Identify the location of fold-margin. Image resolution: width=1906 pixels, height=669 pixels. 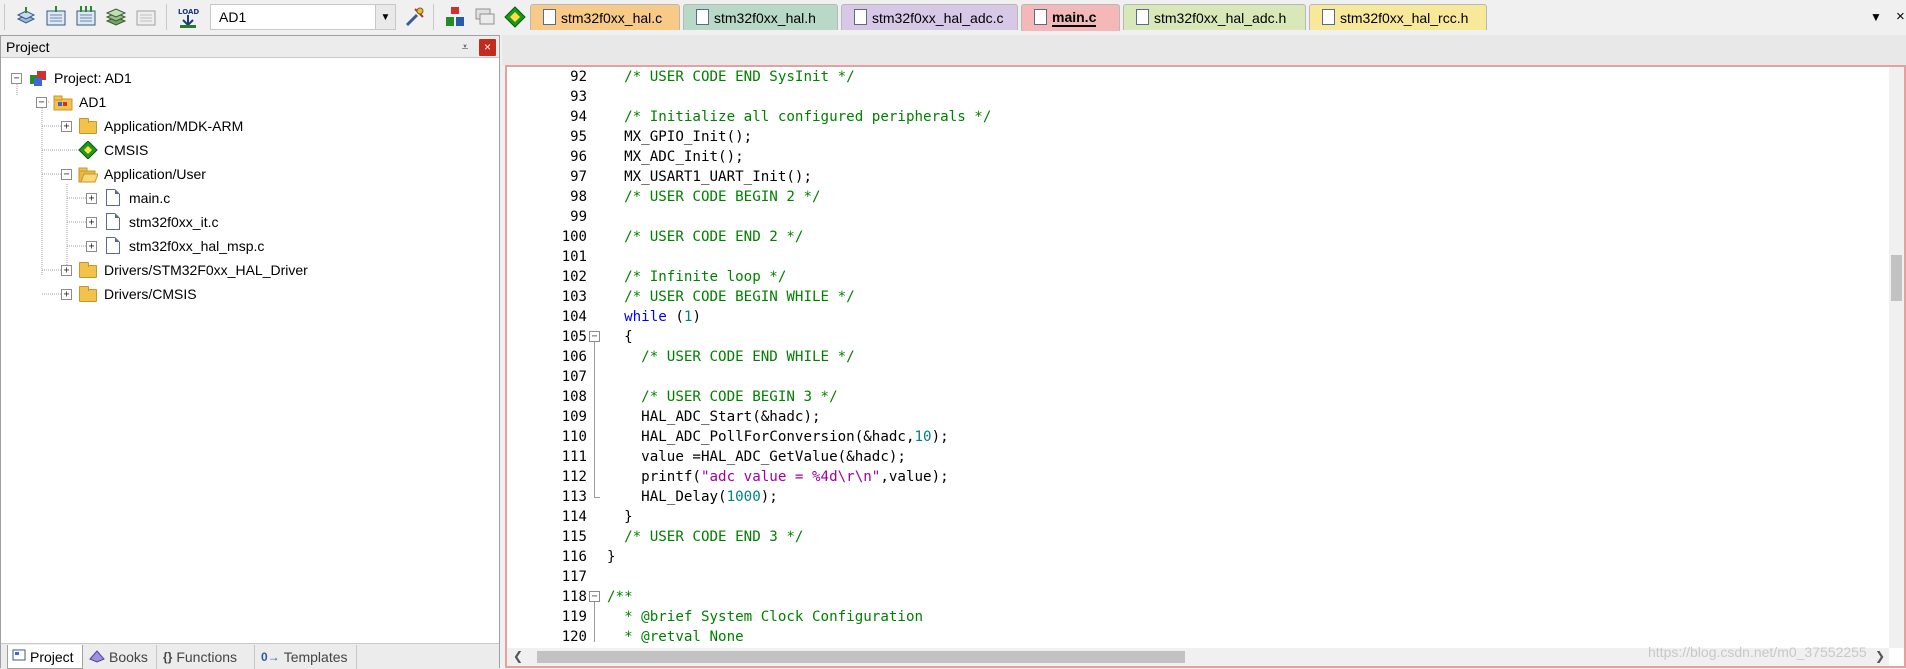
(598, 357).